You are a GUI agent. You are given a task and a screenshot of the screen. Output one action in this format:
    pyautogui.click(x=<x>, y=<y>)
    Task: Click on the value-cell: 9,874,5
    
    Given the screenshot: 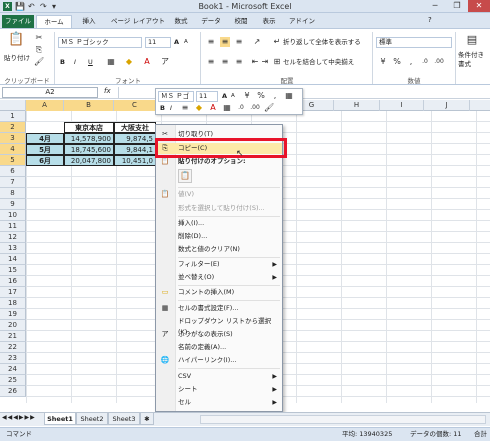 What is the action you would take?
    pyautogui.click(x=135, y=138)
    